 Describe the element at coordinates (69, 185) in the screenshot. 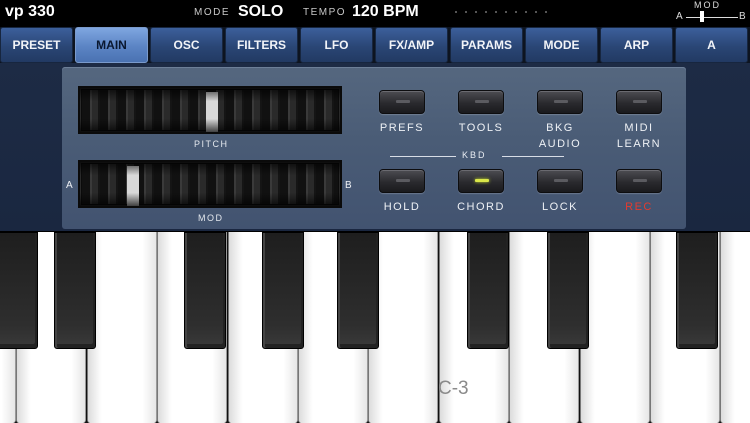

I see `mod-wheel-a-label: A` at that location.